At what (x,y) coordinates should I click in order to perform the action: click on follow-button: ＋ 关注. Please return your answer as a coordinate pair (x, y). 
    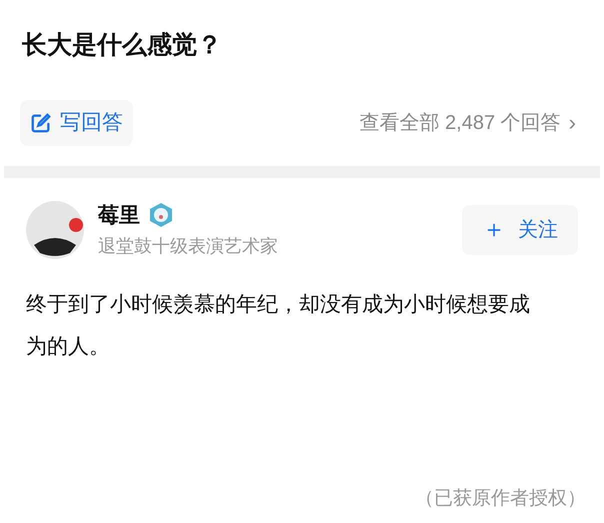
    Looking at the image, I should click on (520, 229).